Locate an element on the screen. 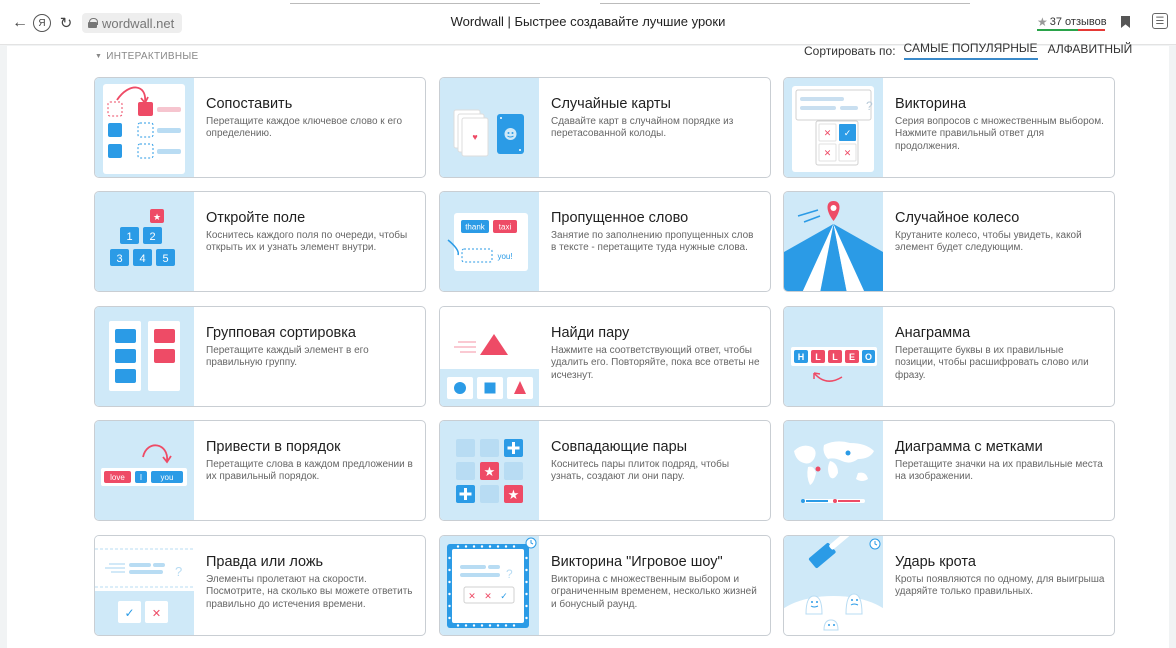 This screenshot has width=1176, height=648. box-number: 1 is located at coordinates (129, 237).